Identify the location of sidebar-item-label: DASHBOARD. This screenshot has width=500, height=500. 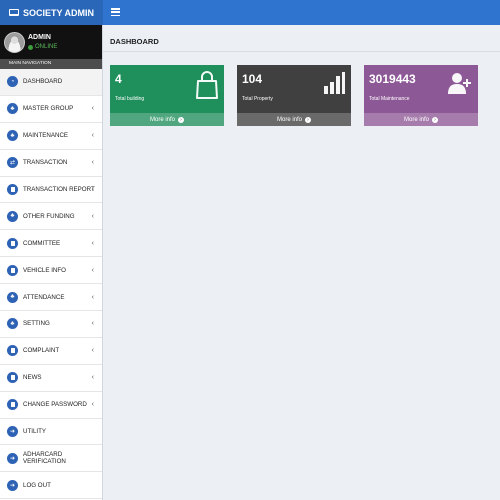
(43, 82).